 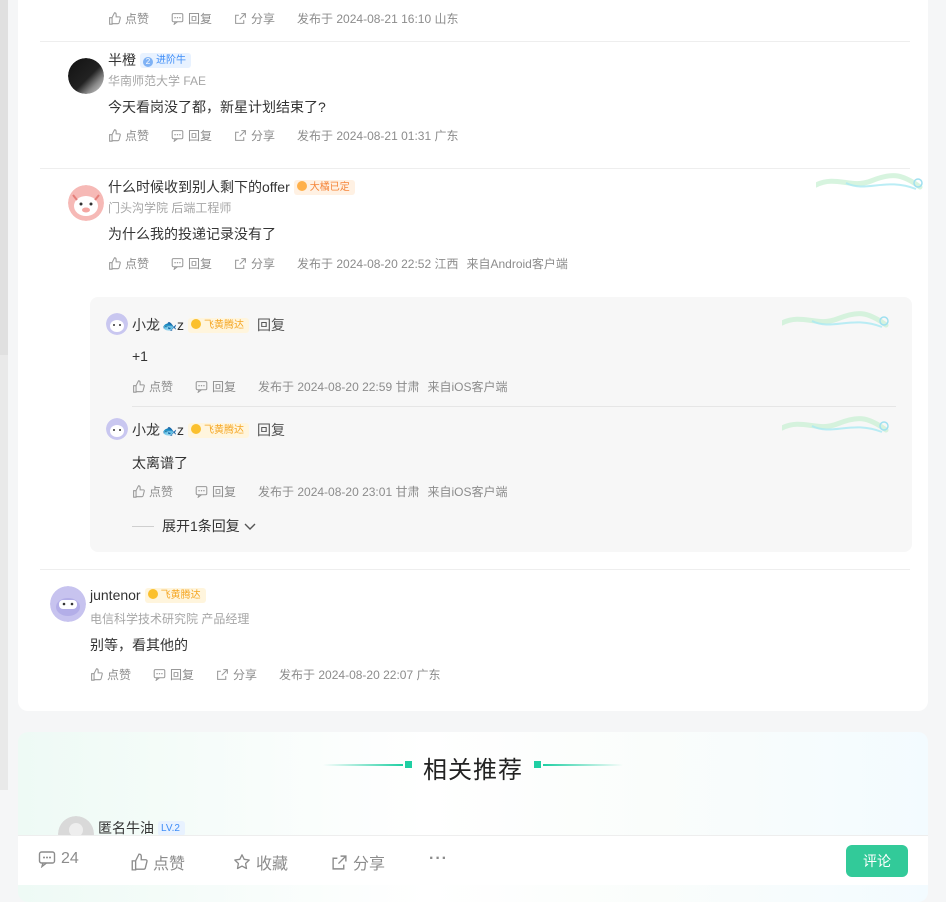 What do you see at coordinates (157, 81) in the screenshot?
I see `user-subtitle: 华南师范大学 FAE` at bounding box center [157, 81].